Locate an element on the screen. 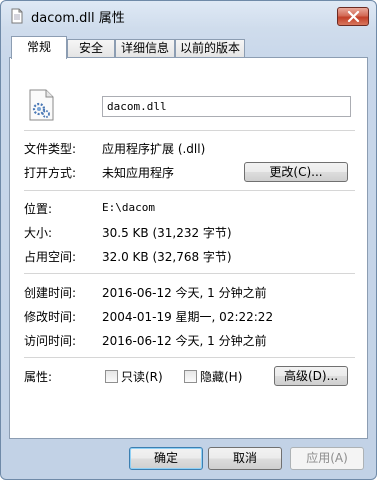 This screenshot has height=480, width=377. filename-input is located at coordinates (226, 106).